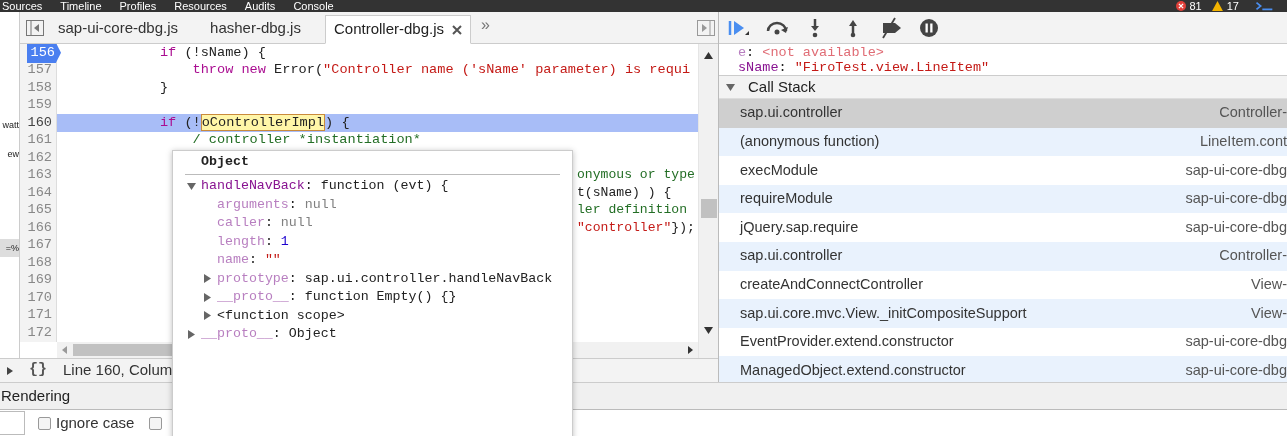  What do you see at coordinates (254, 122) in the screenshot?
I see `code-text: if (!oControllerImpl) {` at bounding box center [254, 122].